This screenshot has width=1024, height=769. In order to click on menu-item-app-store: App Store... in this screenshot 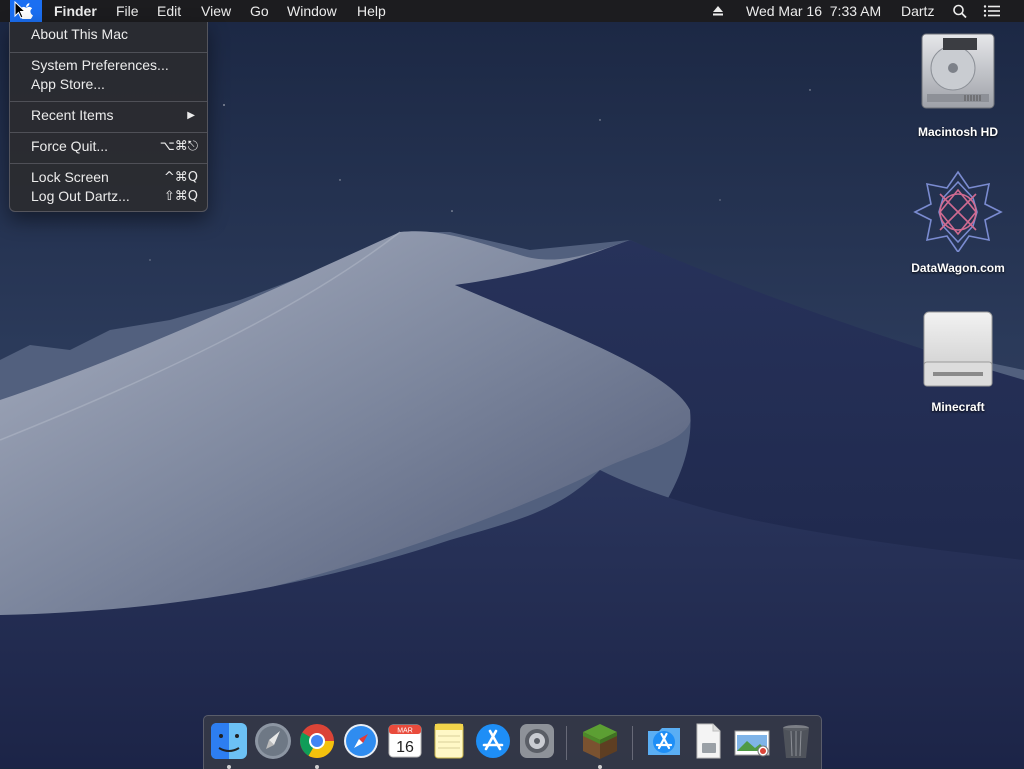, I will do `click(108, 84)`.